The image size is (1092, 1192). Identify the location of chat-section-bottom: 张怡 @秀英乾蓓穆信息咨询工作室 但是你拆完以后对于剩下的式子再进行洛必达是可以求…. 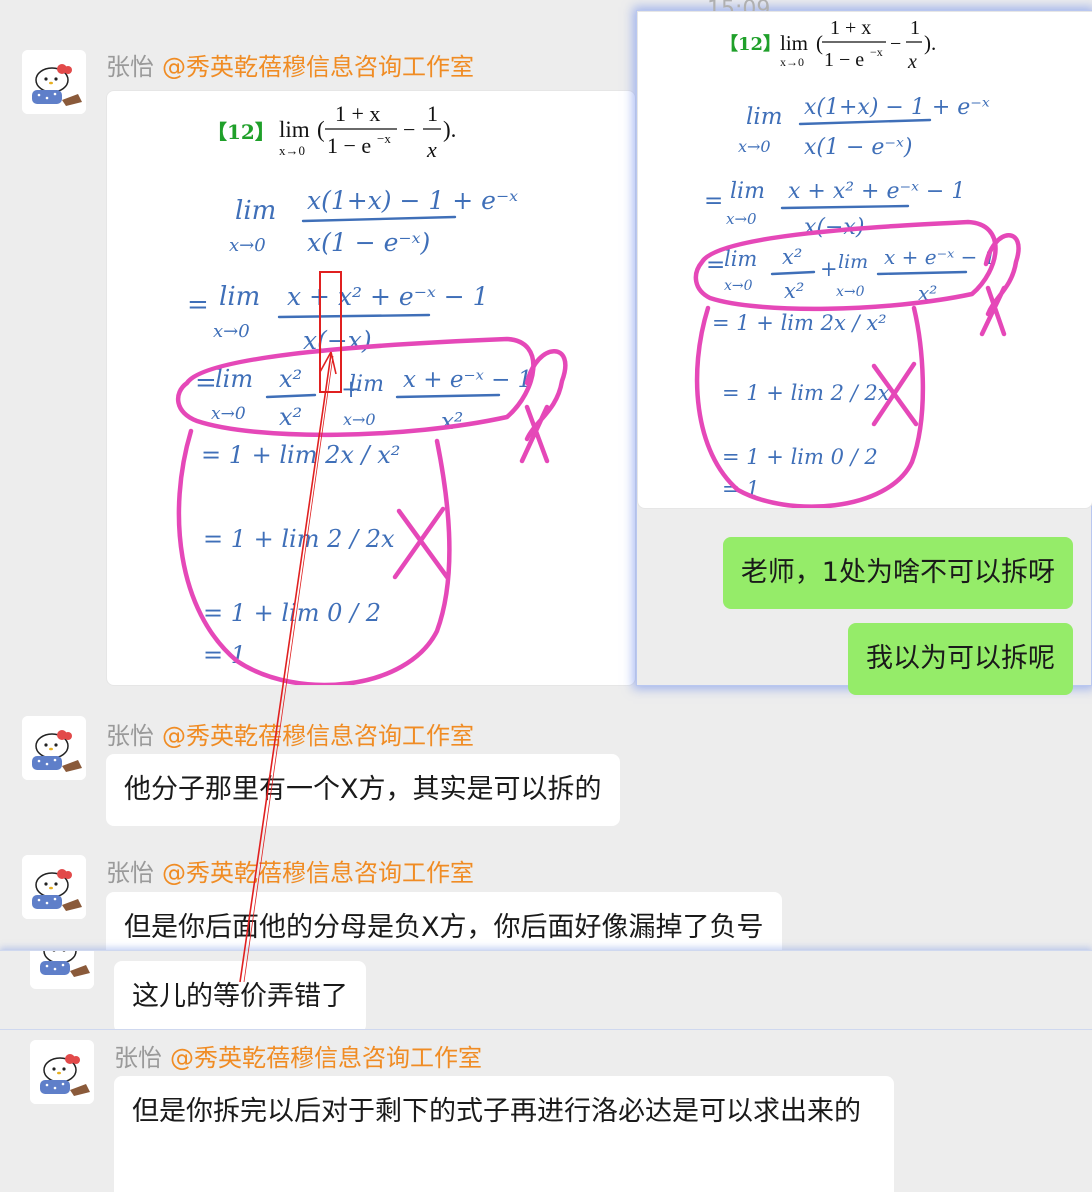
(546, 1111).